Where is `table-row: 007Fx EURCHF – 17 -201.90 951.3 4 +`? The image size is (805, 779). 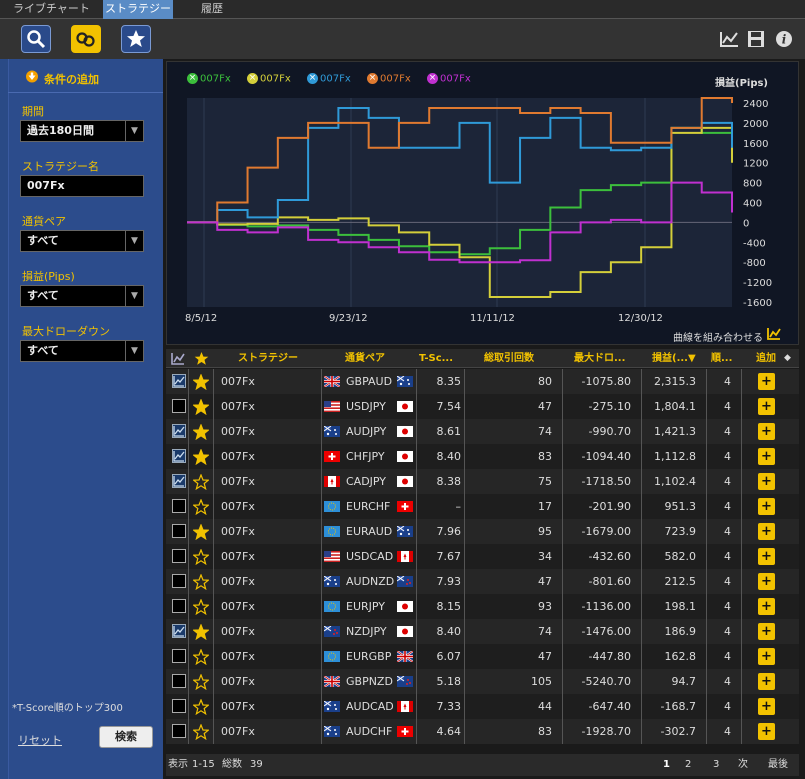
table-row: 007Fx EURCHF – 17 -201.90 951.3 4 + is located at coordinates (482, 506).